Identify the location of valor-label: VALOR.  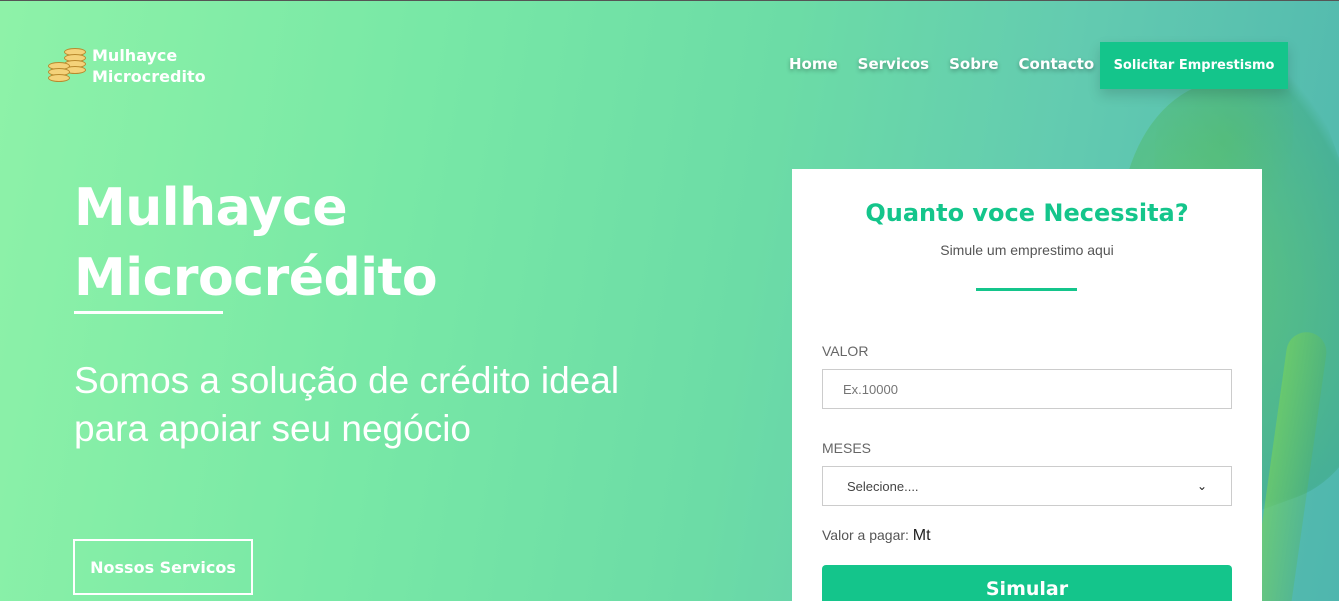
(845, 351).